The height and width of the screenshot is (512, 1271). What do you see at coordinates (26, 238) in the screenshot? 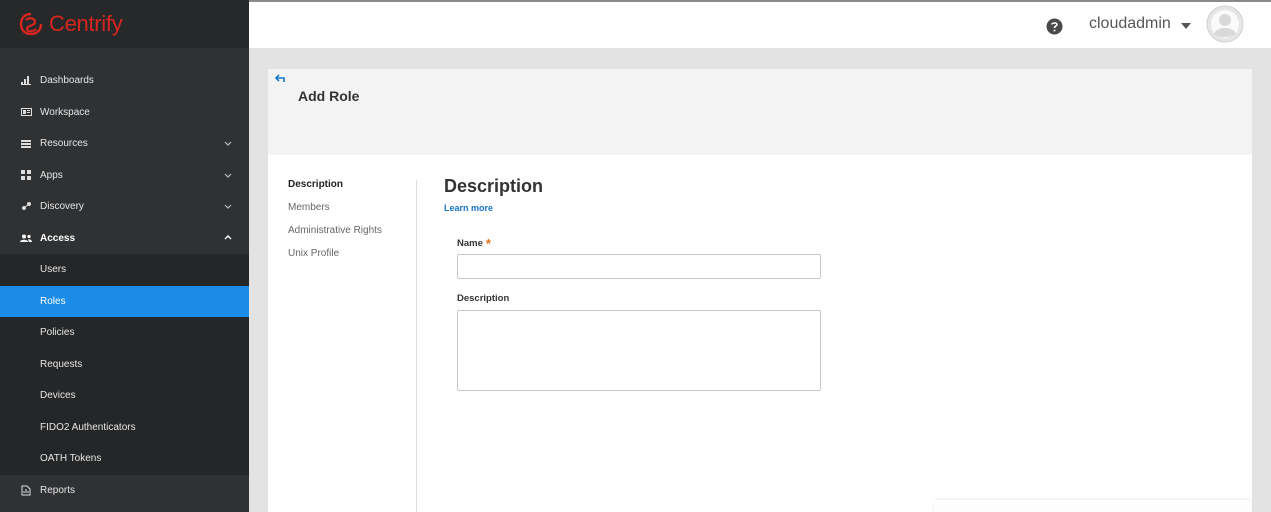
I see `users-icon` at bounding box center [26, 238].